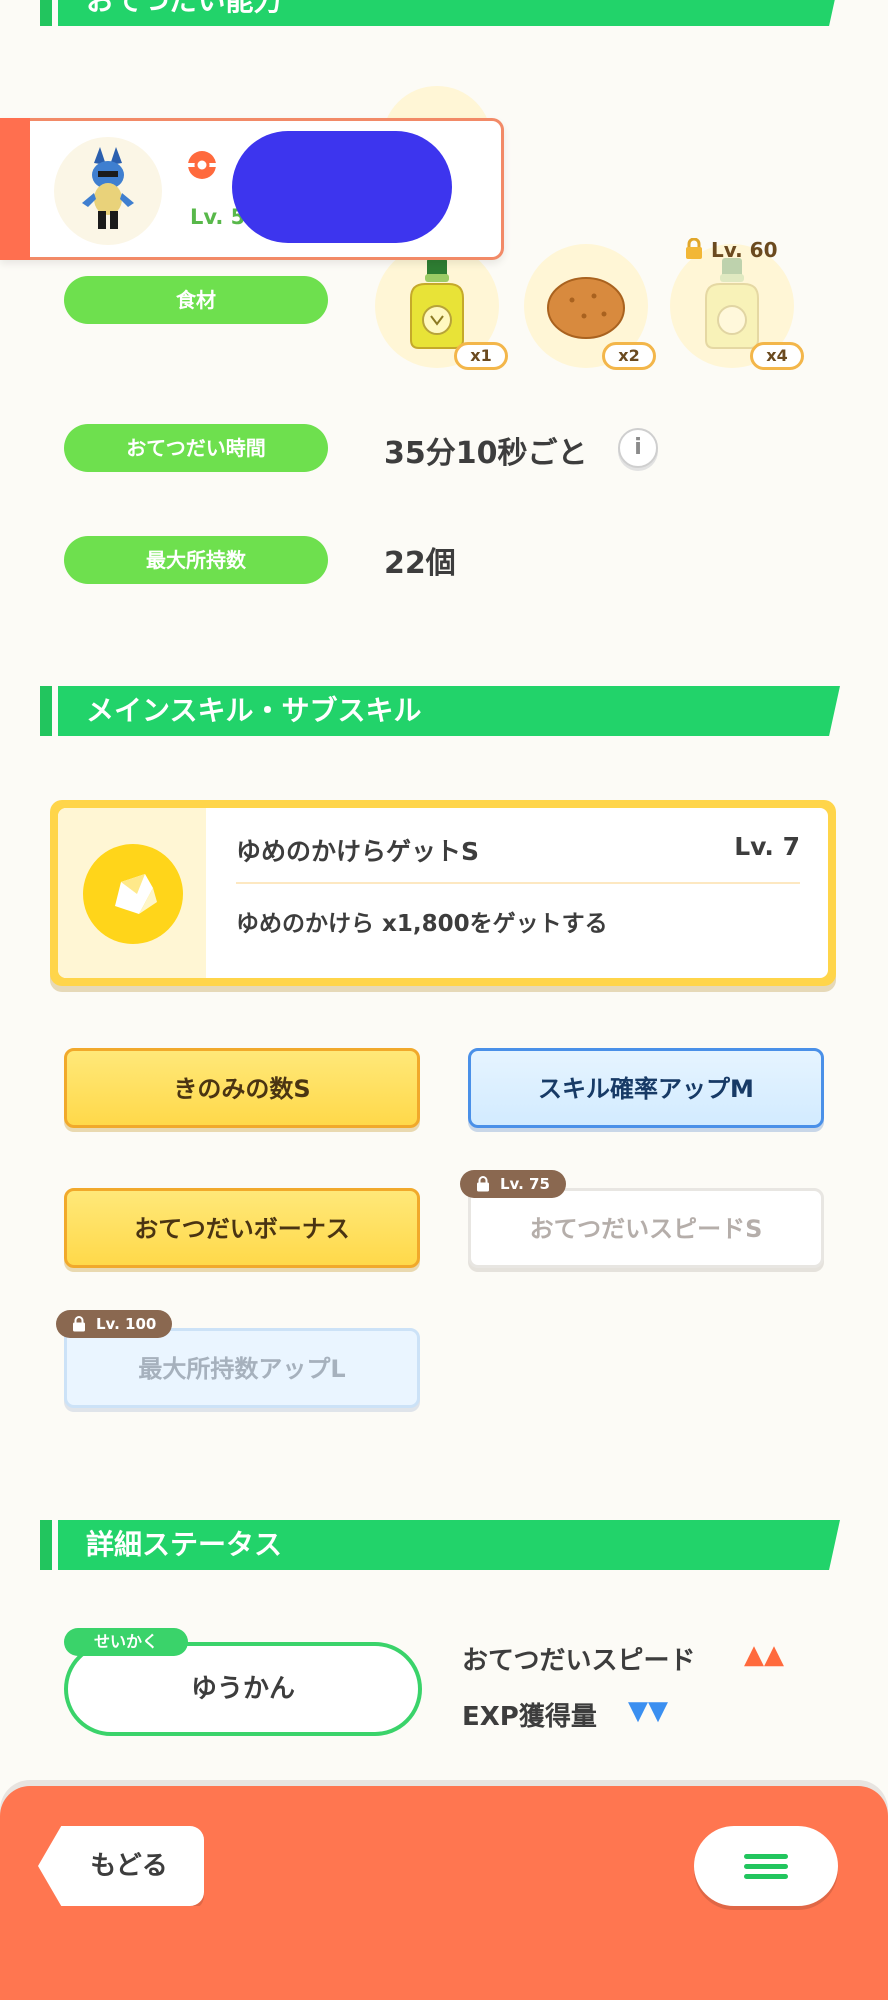 The width and height of the screenshot is (888, 2000). What do you see at coordinates (114, 1324) in the screenshot?
I see `sub-skill-5-lock-badge: Lv. 100` at bounding box center [114, 1324].